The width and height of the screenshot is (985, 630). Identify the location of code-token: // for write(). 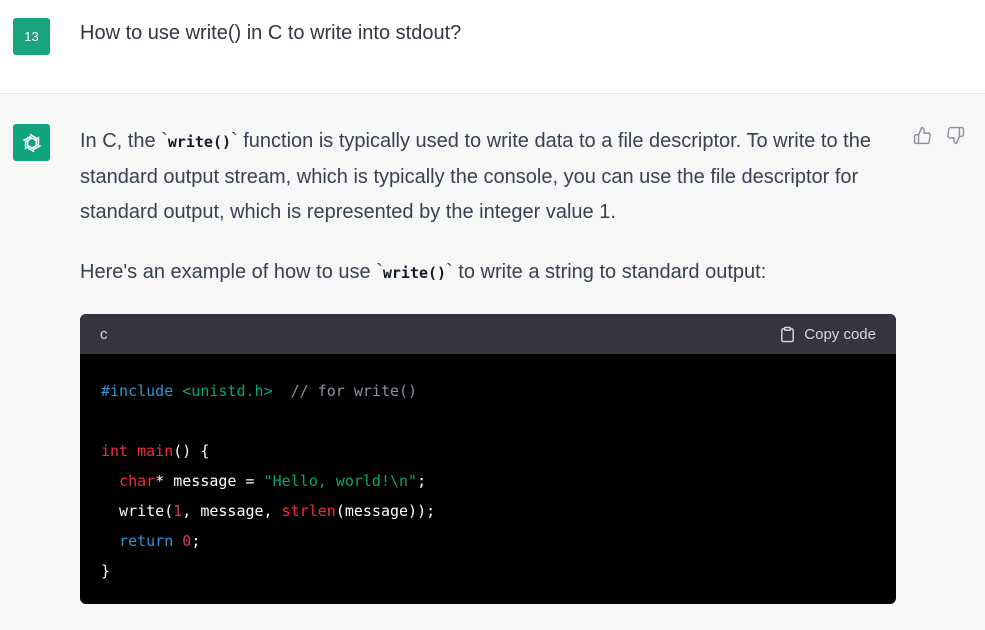
(354, 391).